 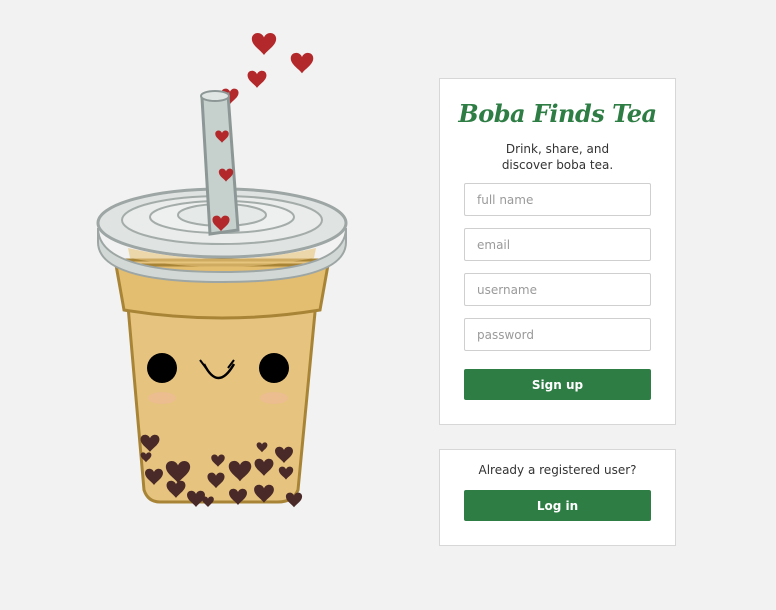 What do you see at coordinates (557, 384) in the screenshot?
I see `sign-up-button: Sign up` at bounding box center [557, 384].